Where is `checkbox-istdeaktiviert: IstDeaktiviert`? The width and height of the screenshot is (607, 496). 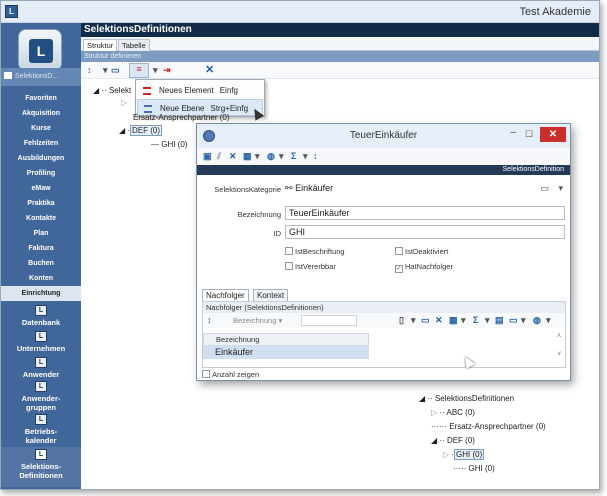 checkbox-istdeaktiviert: IstDeaktiviert is located at coordinates (421, 251).